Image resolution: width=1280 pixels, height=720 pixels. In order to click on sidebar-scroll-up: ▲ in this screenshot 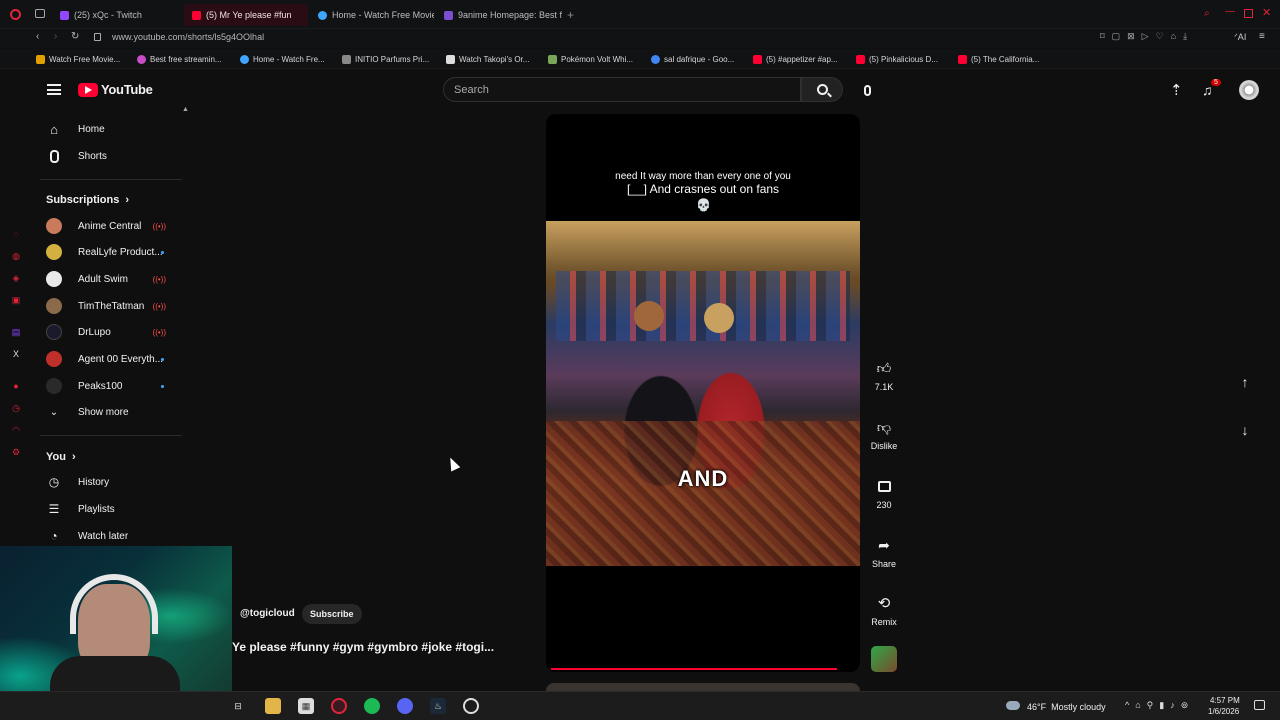, I will do `click(185, 109)`.